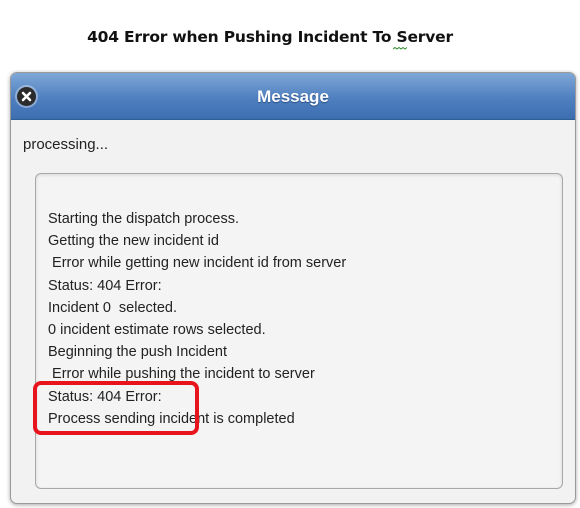 The width and height of the screenshot is (580, 508). I want to click on dialog-title: Message, so click(293, 96).